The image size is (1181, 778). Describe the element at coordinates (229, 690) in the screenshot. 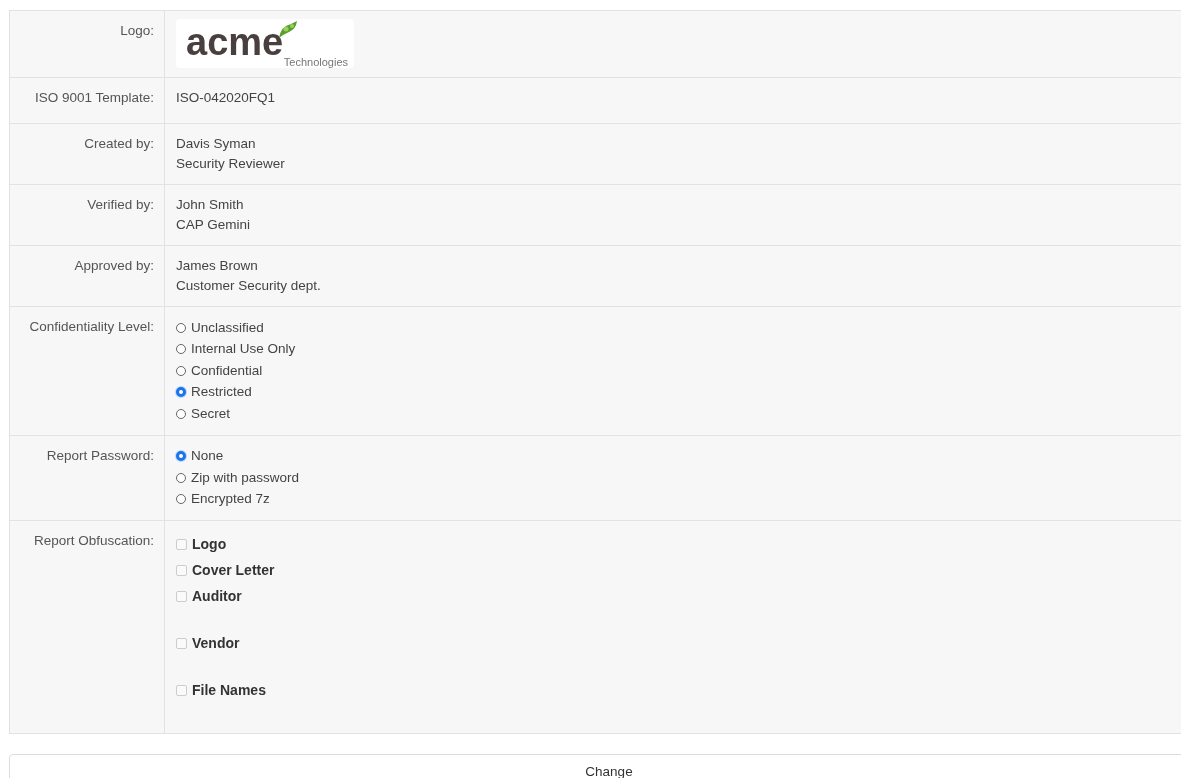

I see `checkbox-label: File Names` at that location.